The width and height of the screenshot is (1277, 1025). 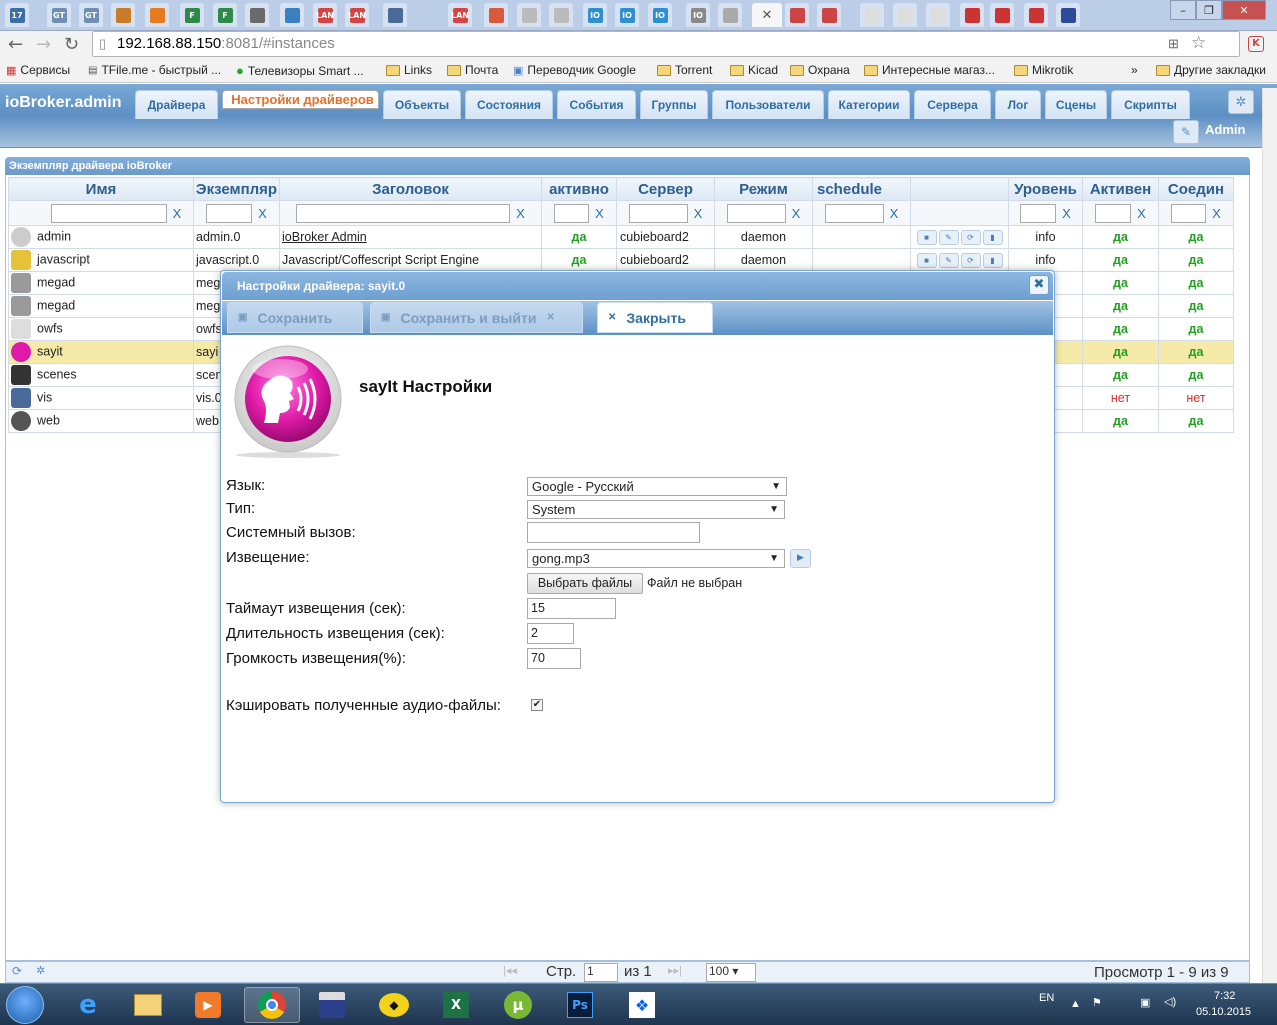 I want to click on explorer-icon, so click(x=148, y=1005).